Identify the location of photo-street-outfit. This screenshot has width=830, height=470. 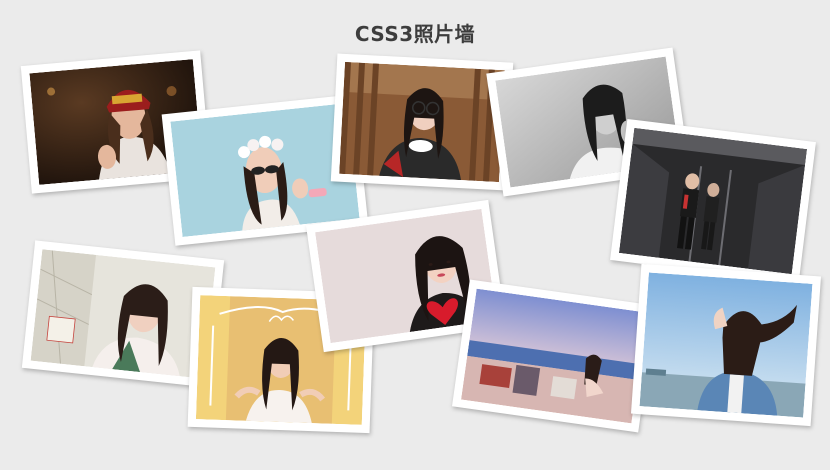
(713, 201).